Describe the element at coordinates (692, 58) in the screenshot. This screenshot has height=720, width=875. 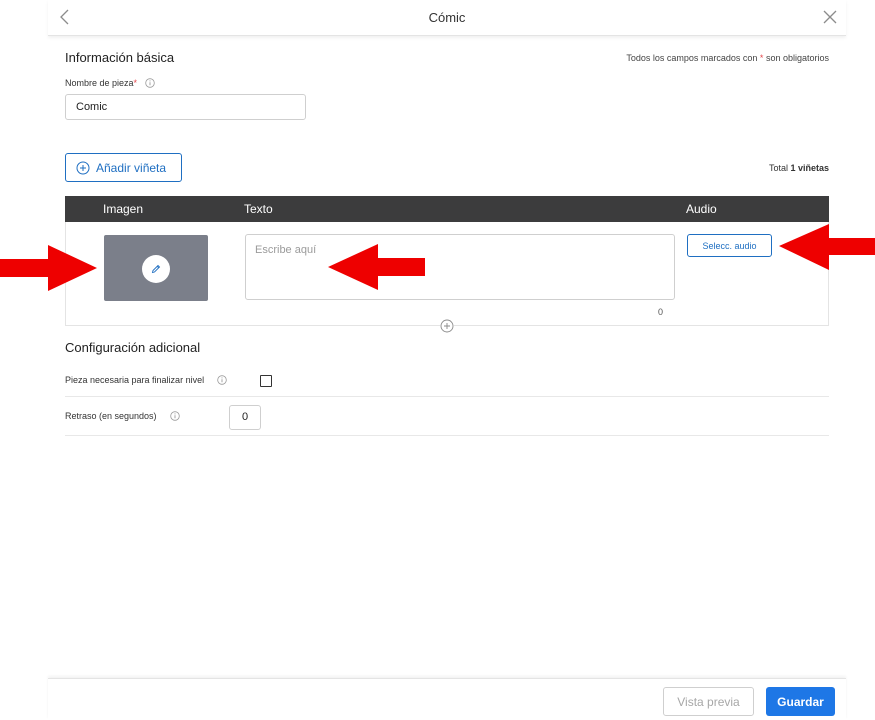
I see `required-note-prefix: Todos los campos marcados con` at that location.